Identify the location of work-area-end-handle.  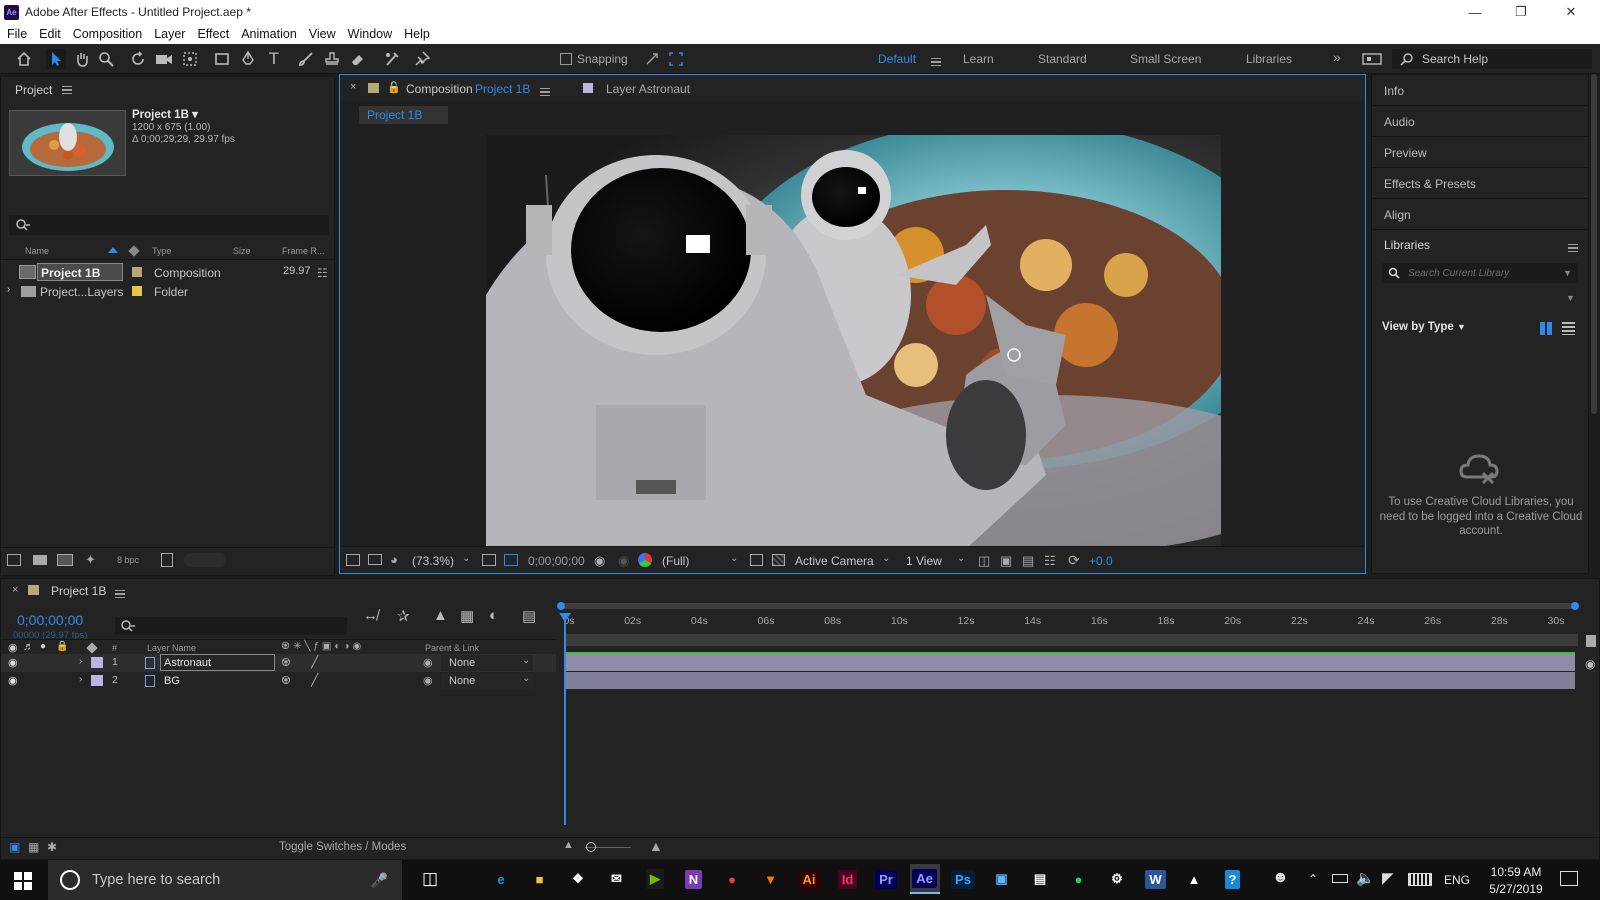
(1575, 606).